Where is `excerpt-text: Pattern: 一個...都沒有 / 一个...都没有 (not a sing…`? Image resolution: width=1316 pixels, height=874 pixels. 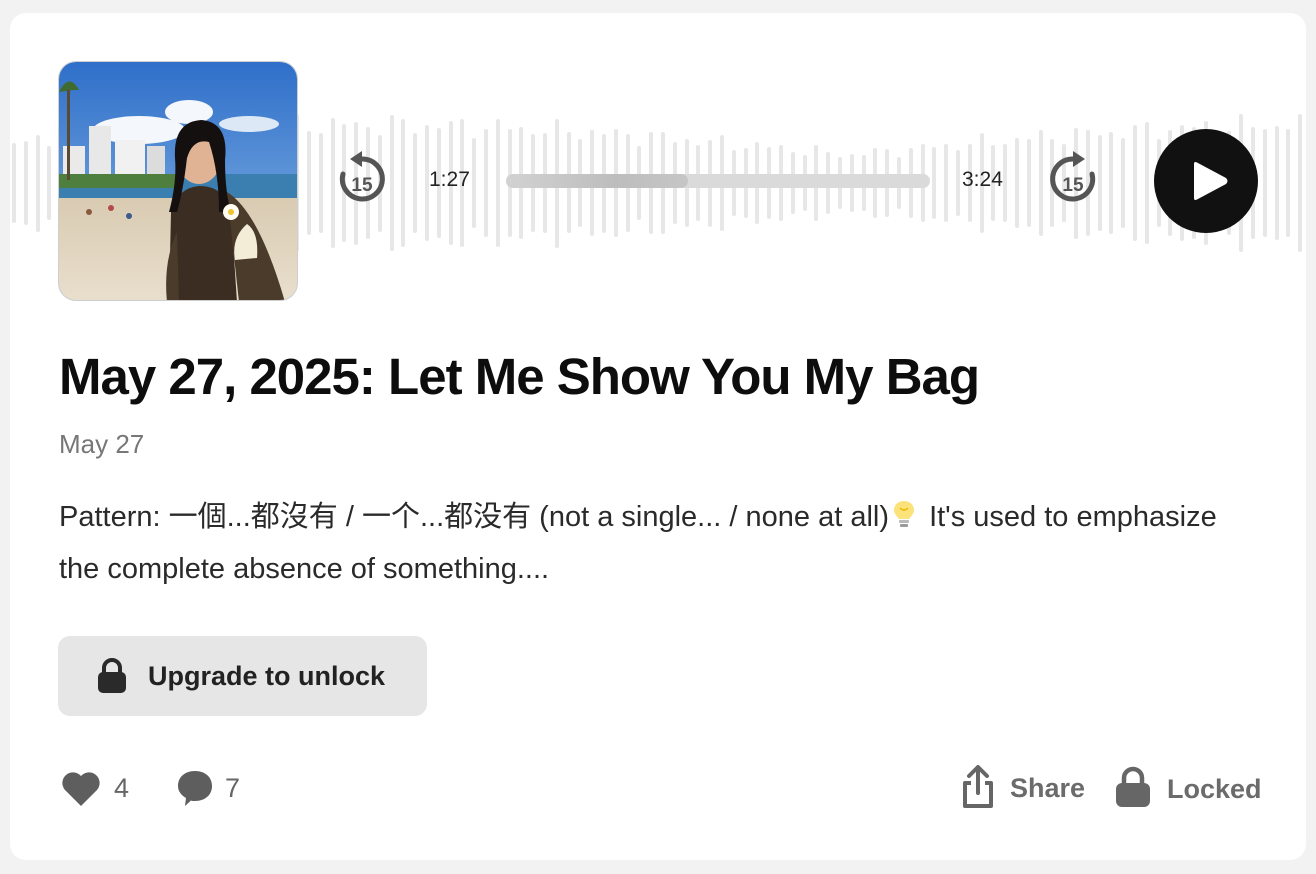
excerpt-text: Pattern: 一個...都沒有 / 一个...都没有 (not a sing… is located at coordinates (474, 517).